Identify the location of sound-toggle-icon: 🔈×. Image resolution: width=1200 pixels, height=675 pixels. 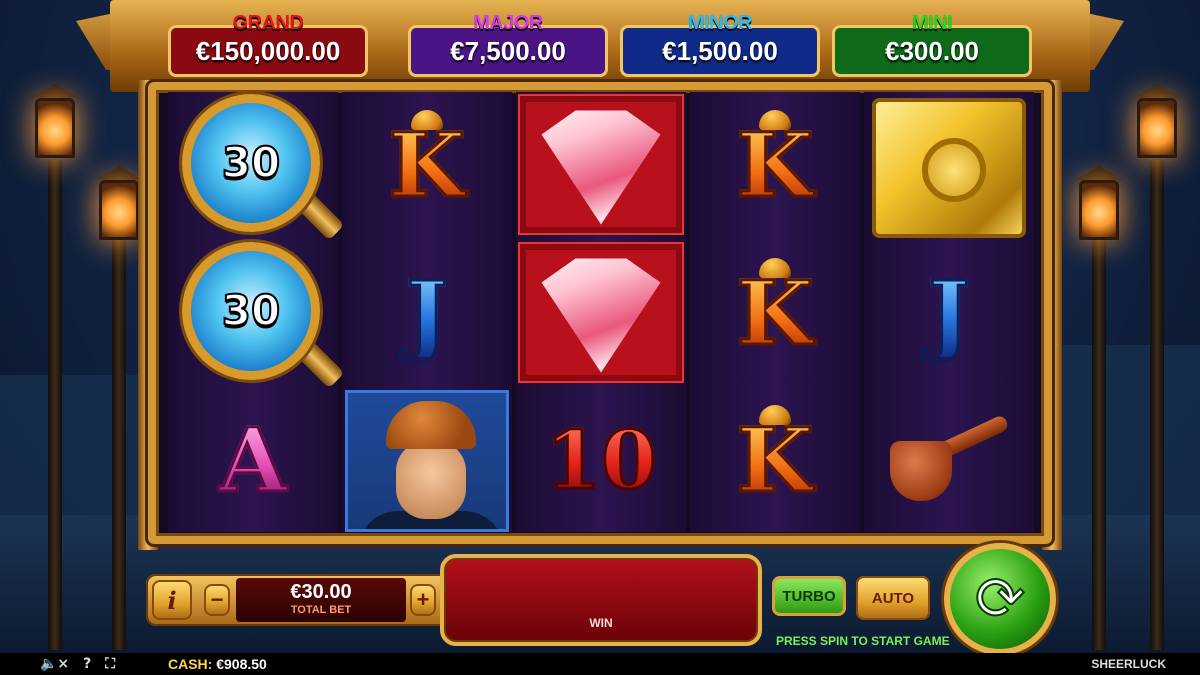
(54, 664).